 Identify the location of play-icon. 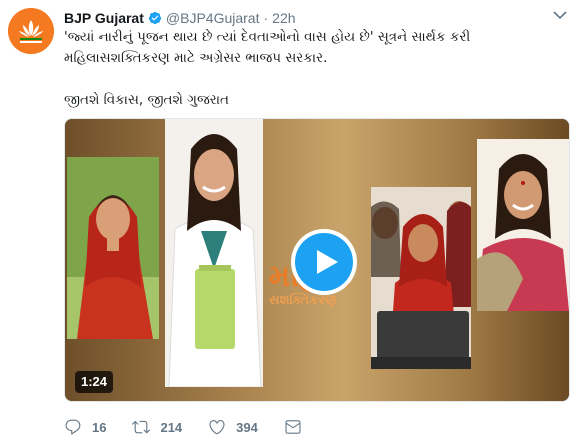
(324, 262).